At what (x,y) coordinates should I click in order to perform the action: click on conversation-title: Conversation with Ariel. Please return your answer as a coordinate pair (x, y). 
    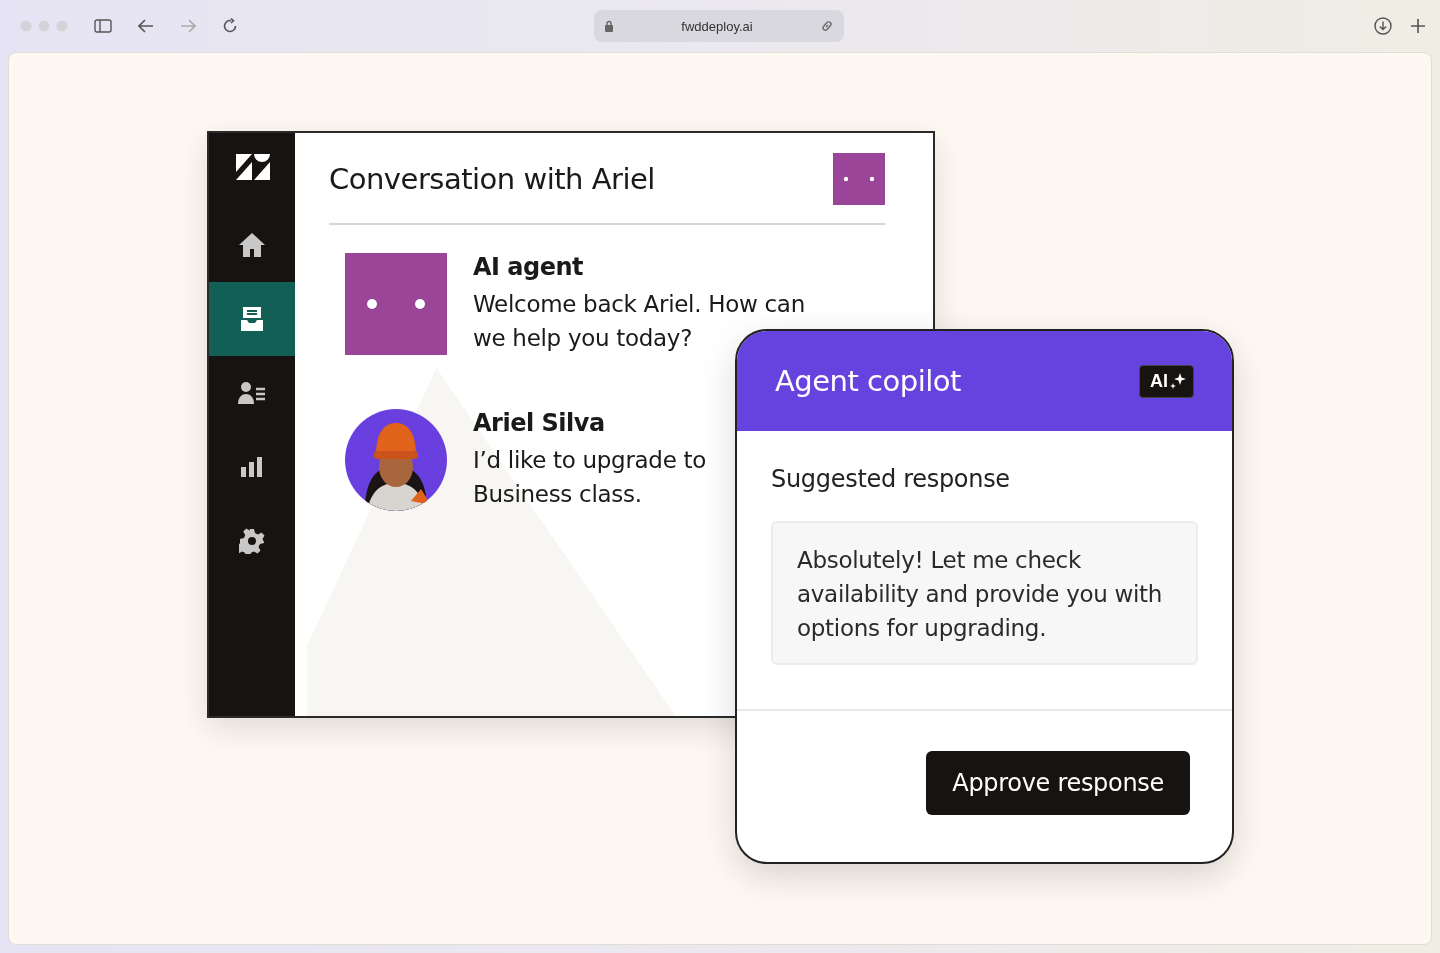
    Looking at the image, I should click on (492, 179).